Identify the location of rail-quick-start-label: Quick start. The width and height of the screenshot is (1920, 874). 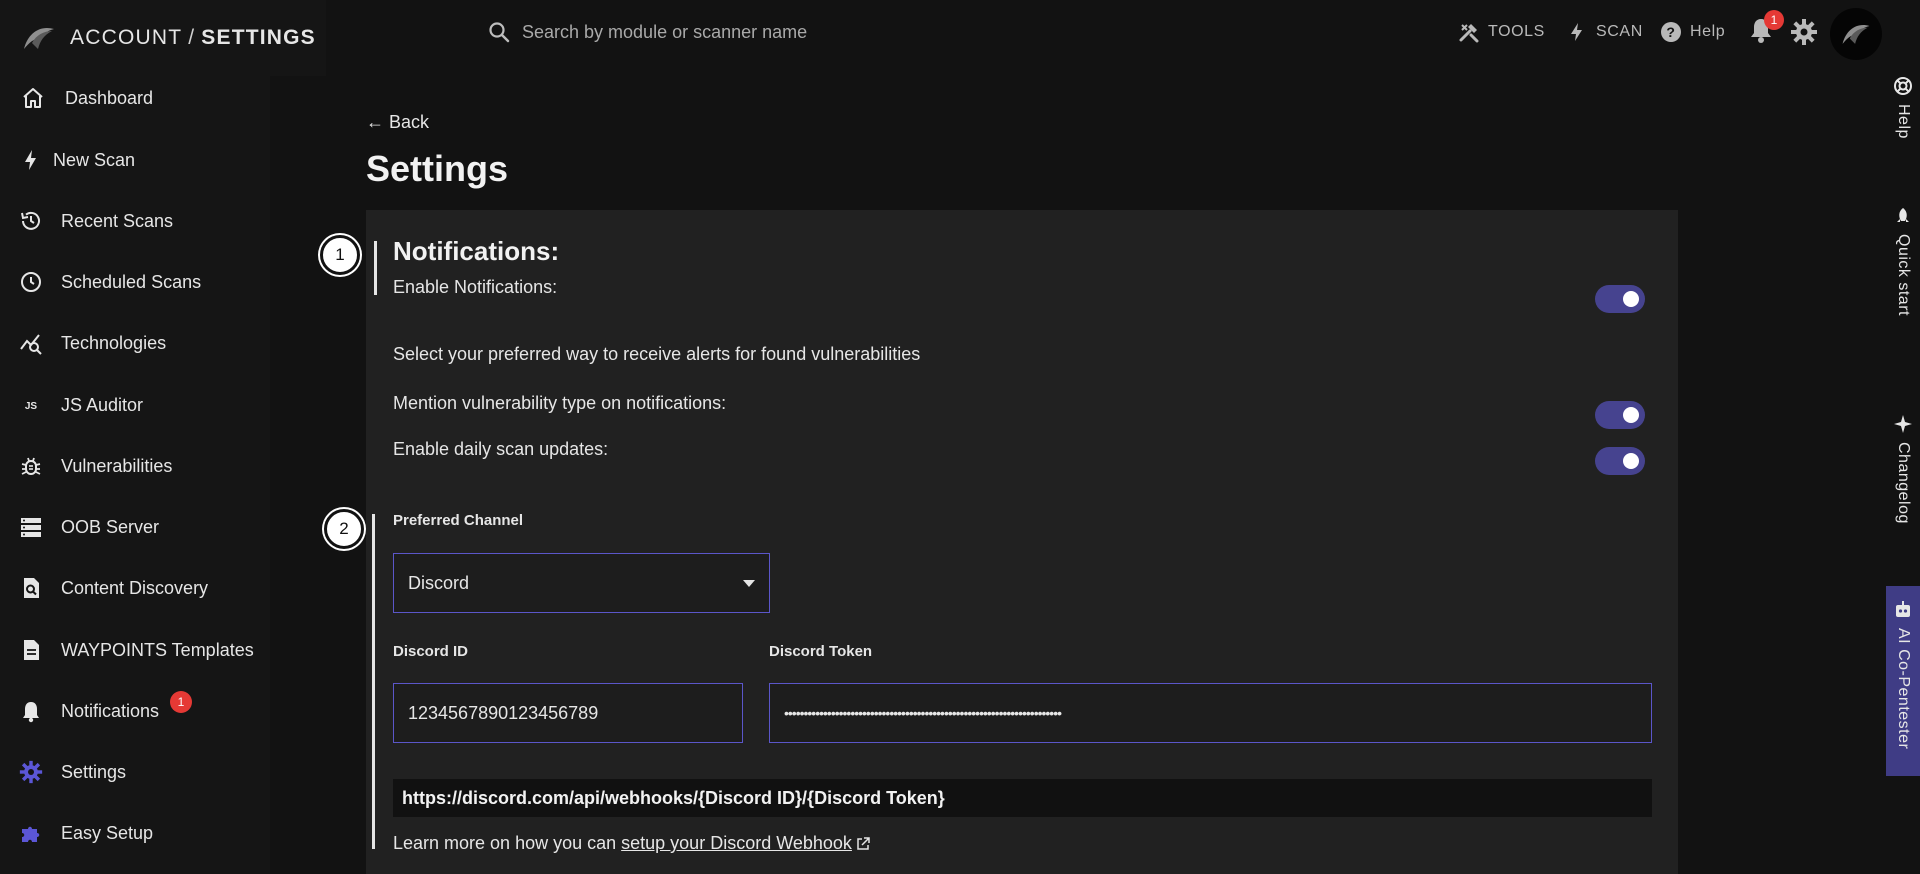
(1903, 275).